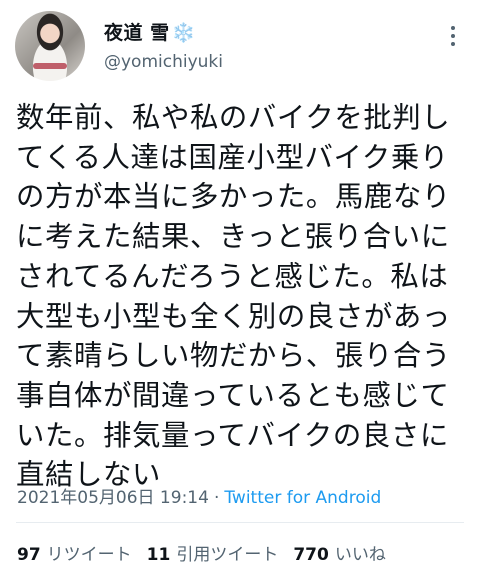  What do you see at coordinates (89, 555) in the screenshot?
I see `retweets-label: リツイート` at bounding box center [89, 555].